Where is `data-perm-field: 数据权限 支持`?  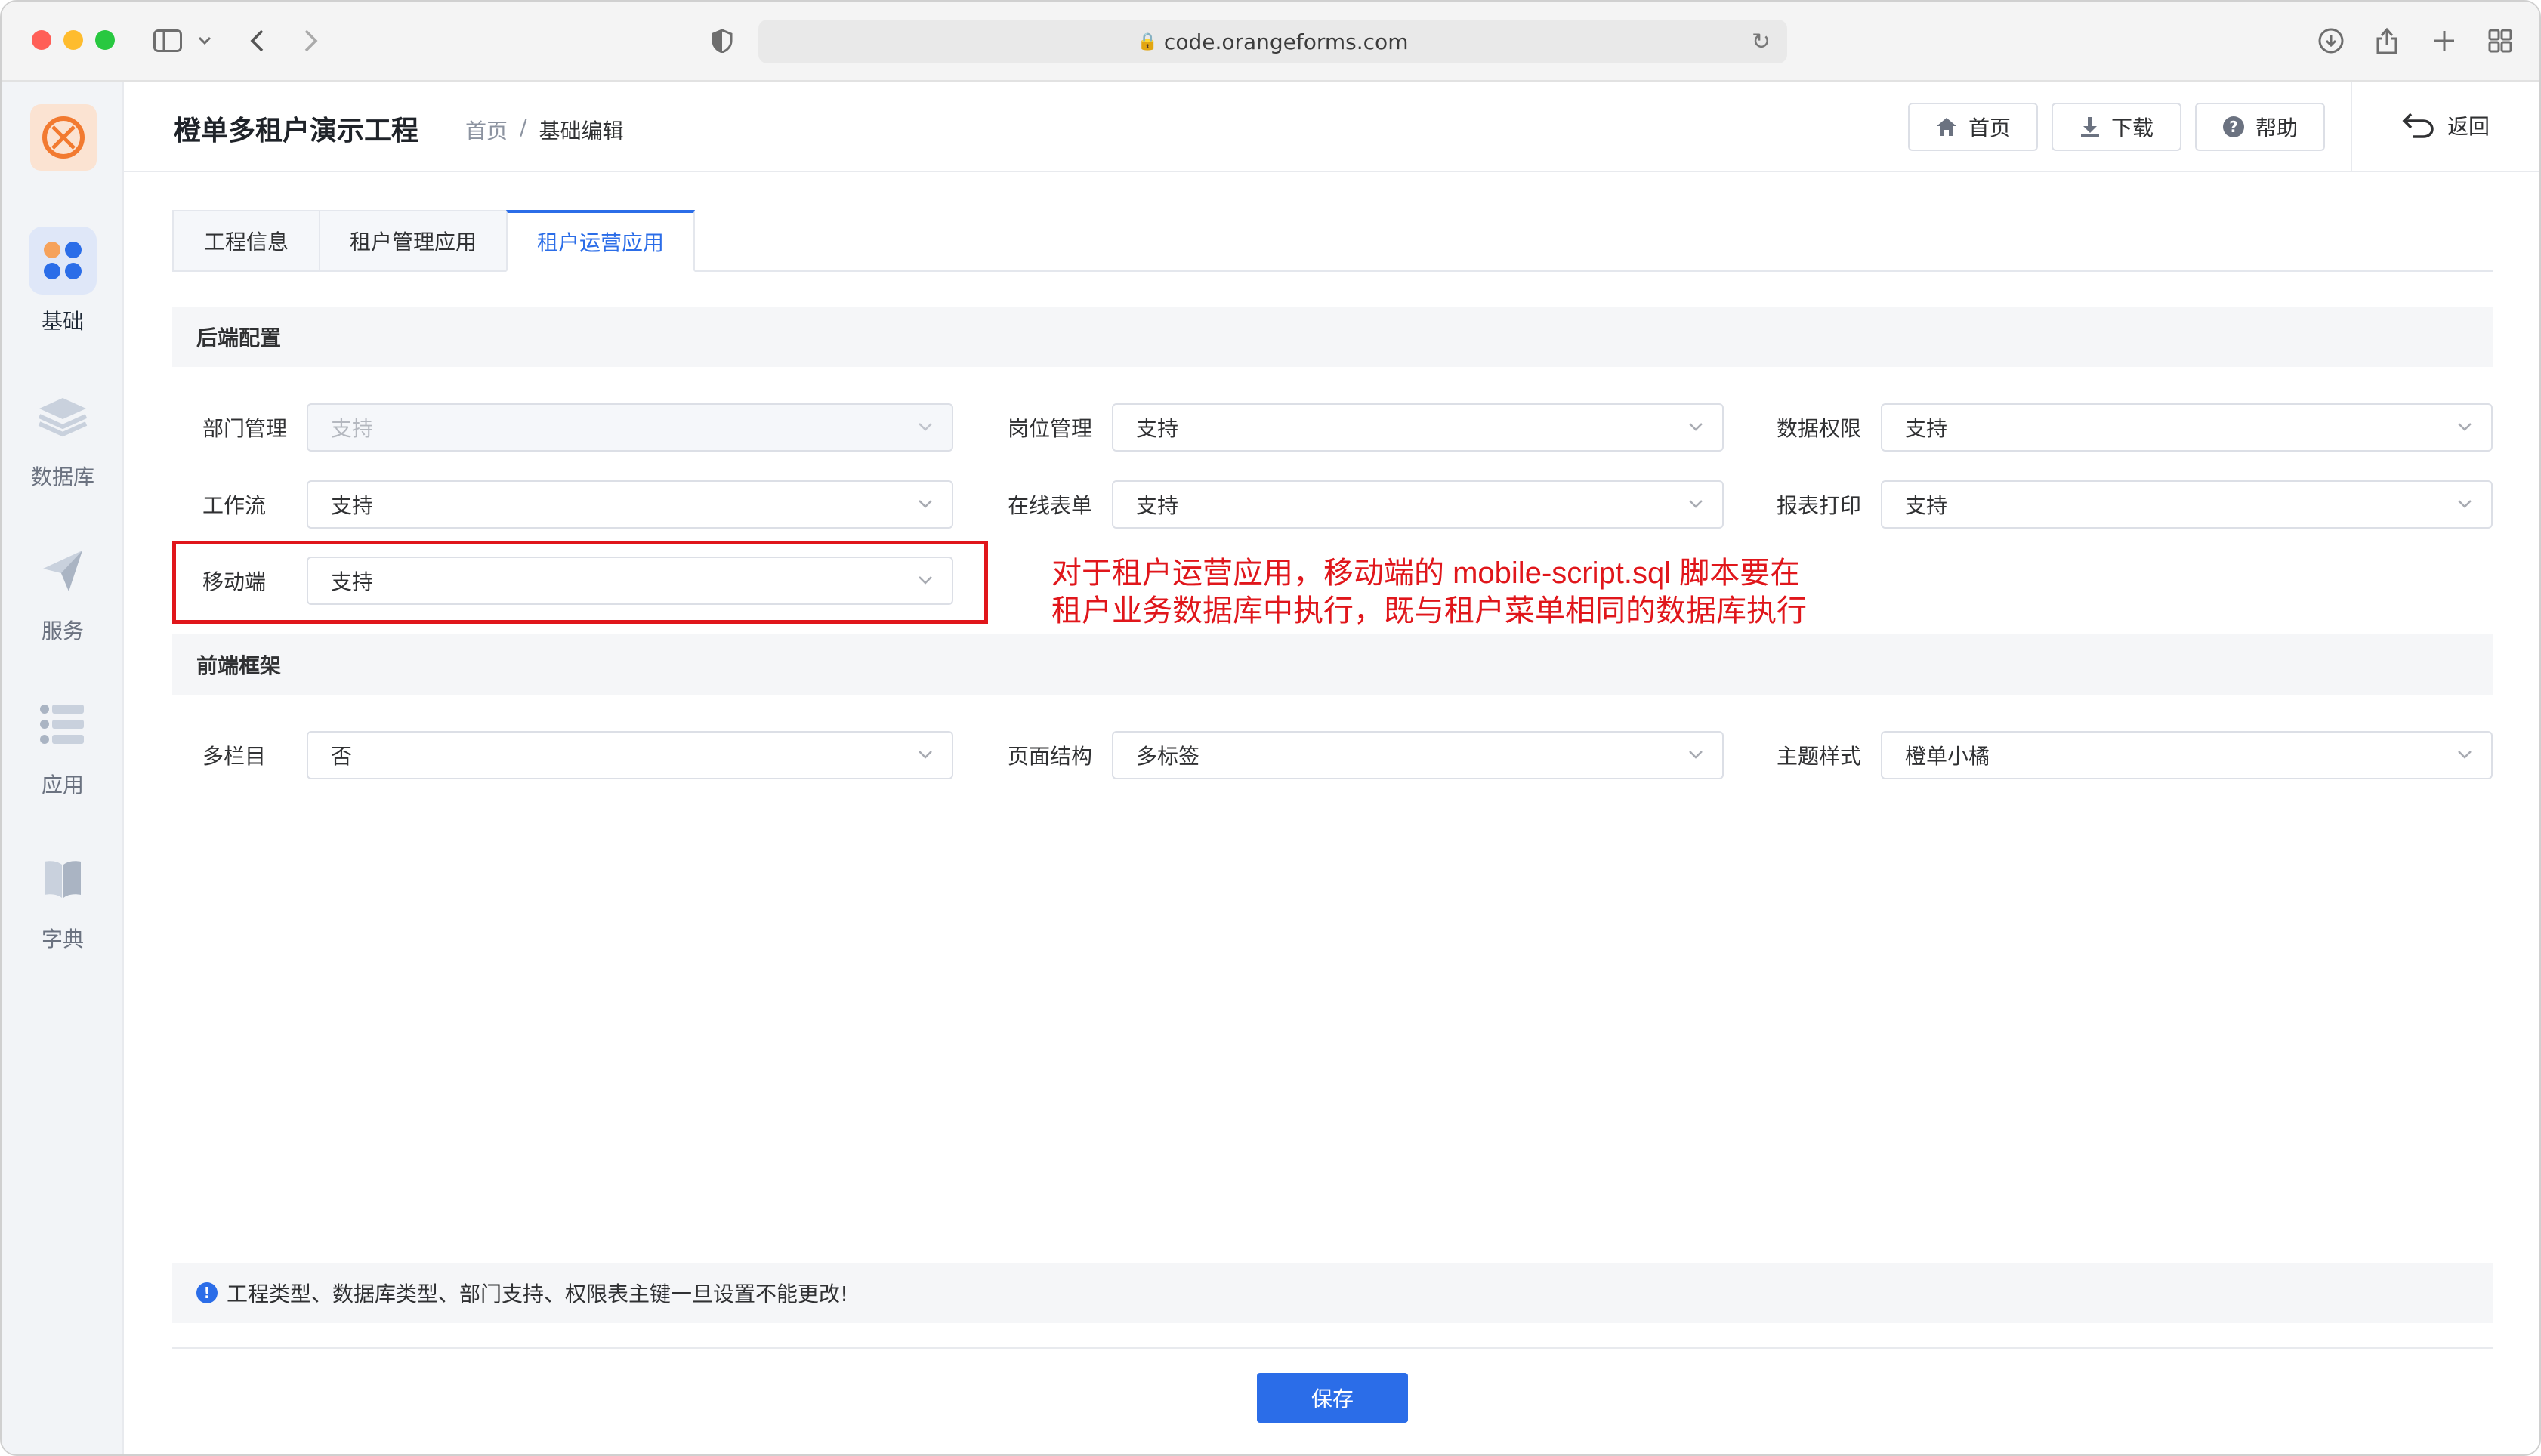 data-perm-field: 数据权限 支持 is located at coordinates (2119, 427).